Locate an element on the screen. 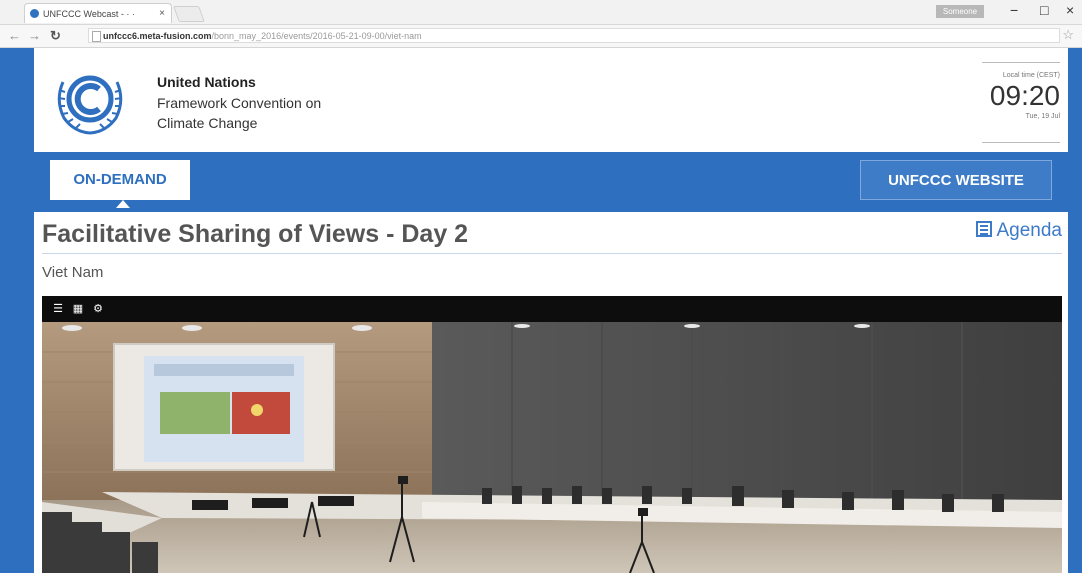 This screenshot has height=573, width=1082. agenda-icon is located at coordinates (984, 229).